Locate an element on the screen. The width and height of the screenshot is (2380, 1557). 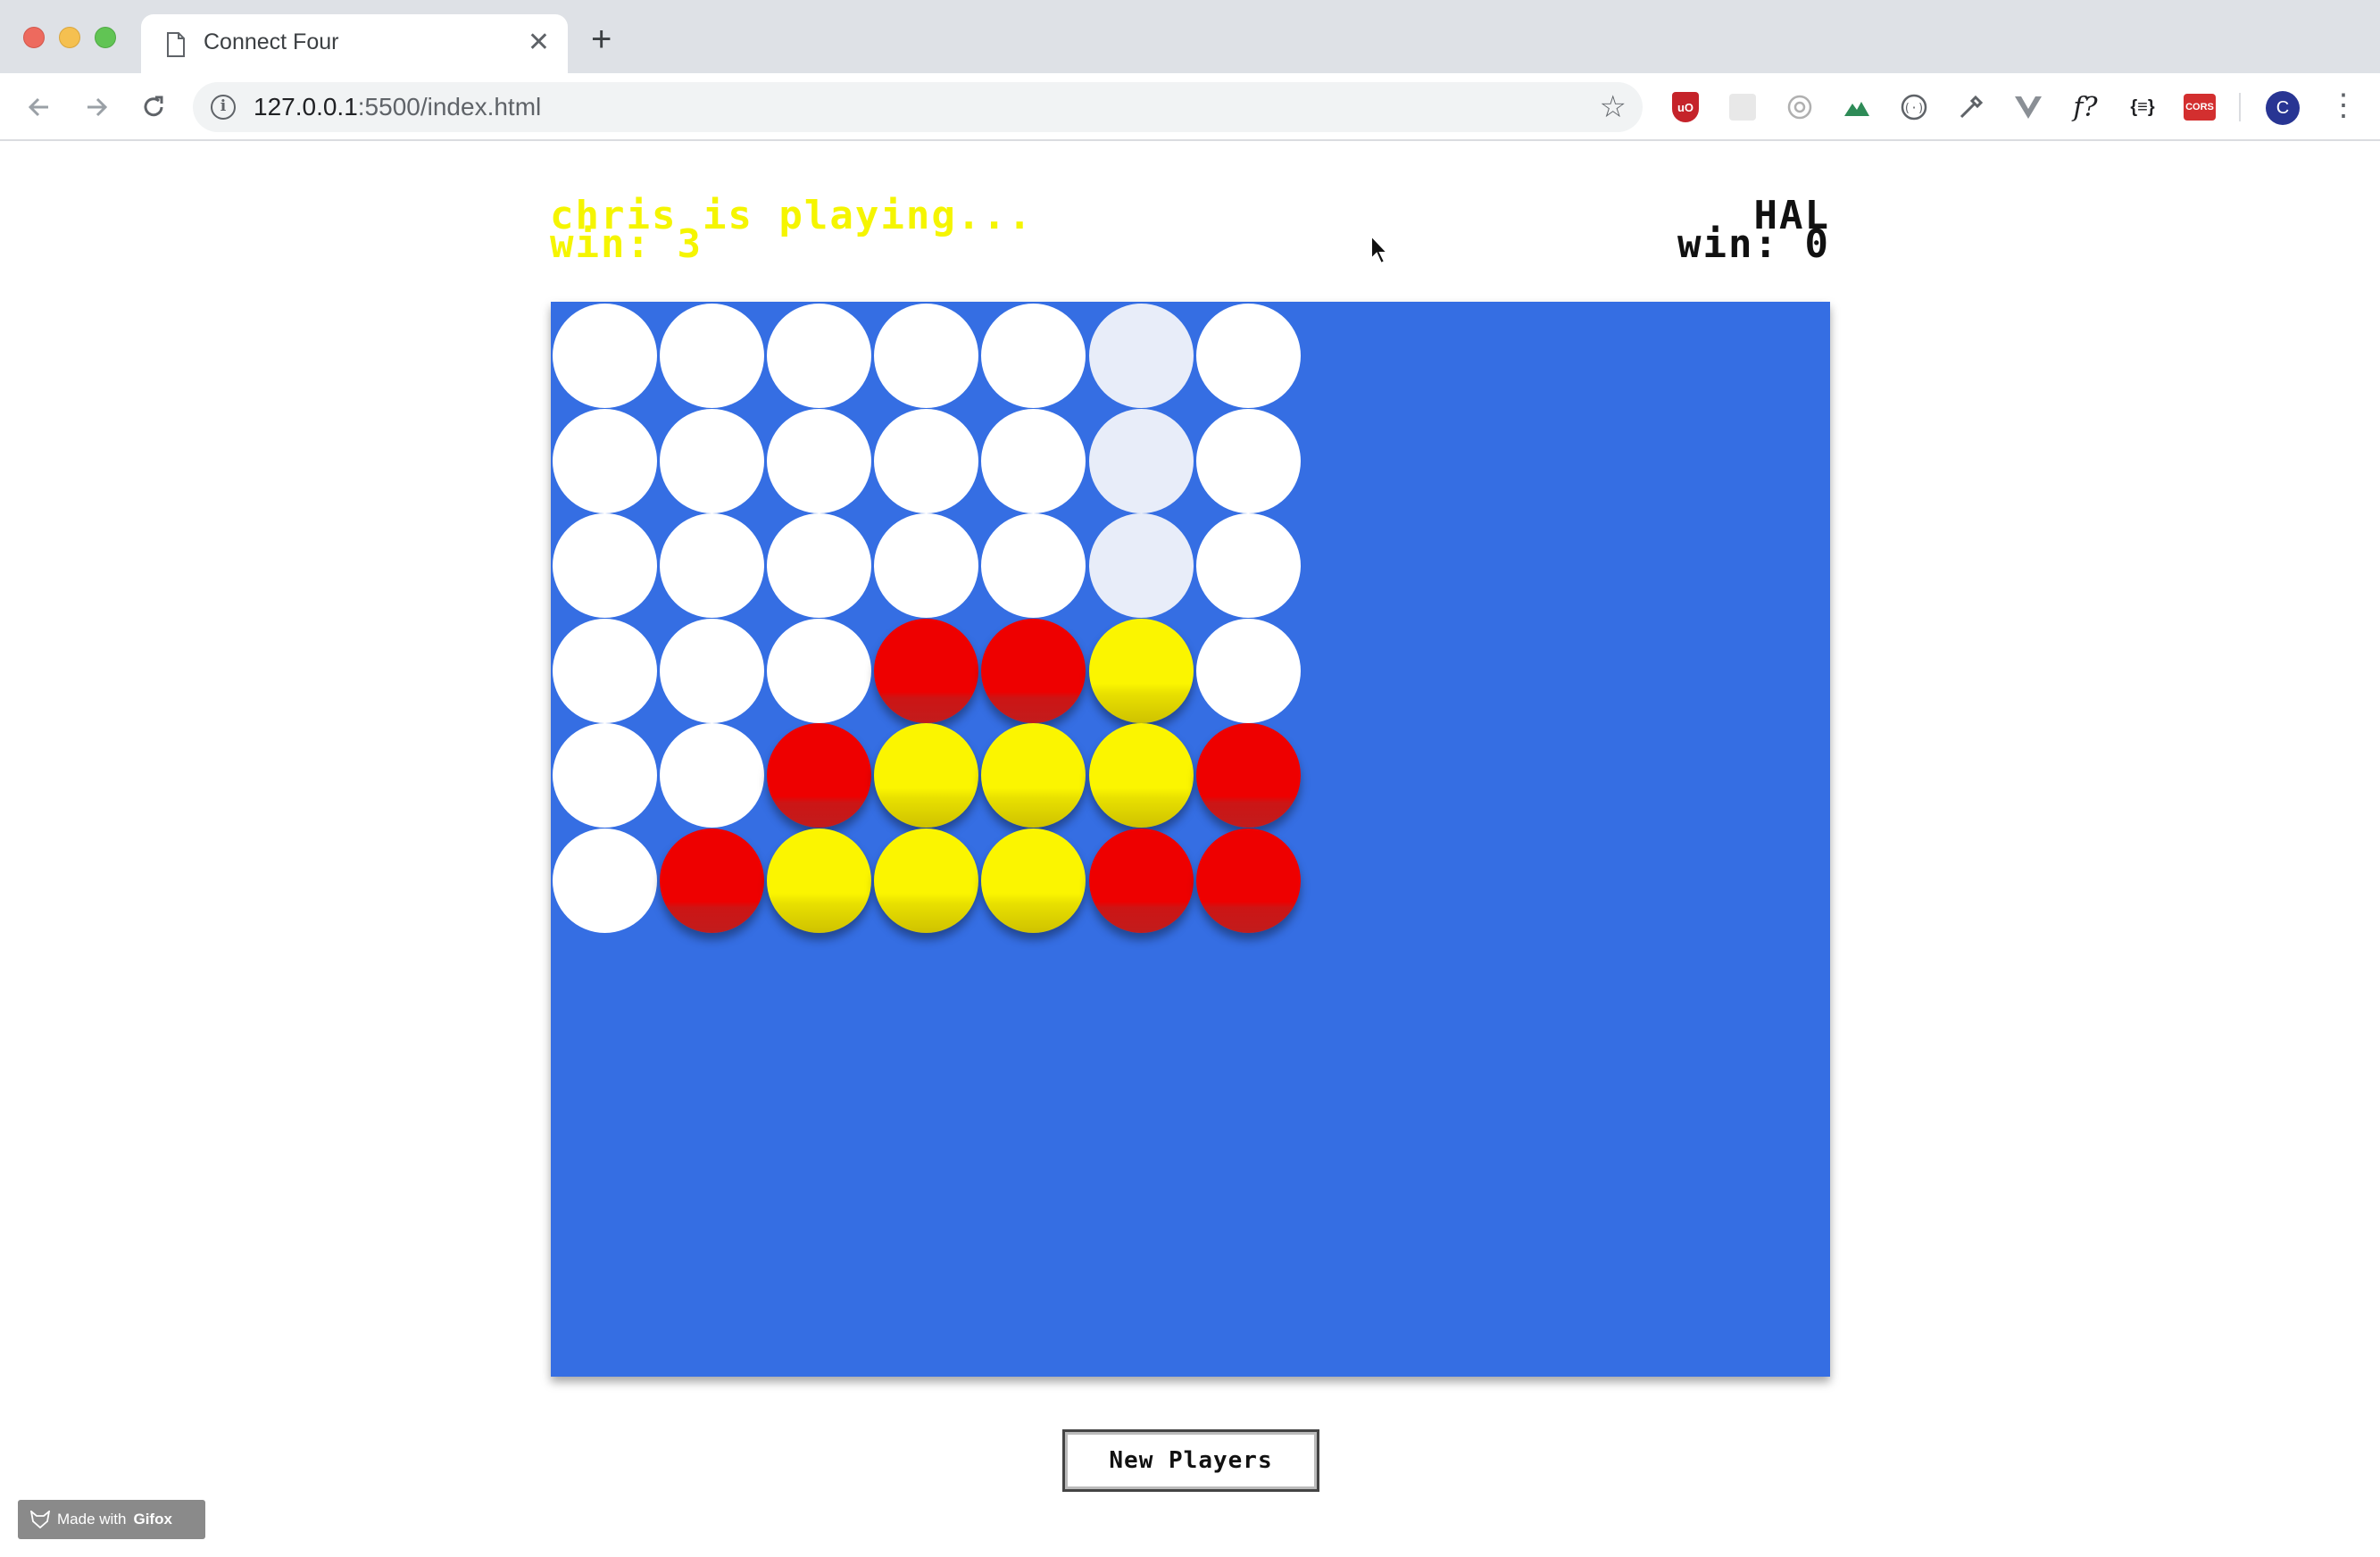
new-players-button: New Players is located at coordinates (1190, 1460).